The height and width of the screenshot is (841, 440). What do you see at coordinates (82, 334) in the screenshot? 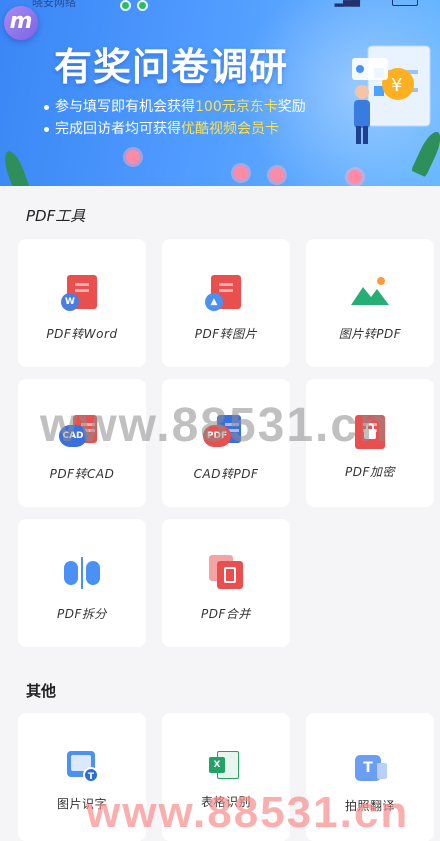
I see `tool-label: PDF转Word` at bounding box center [82, 334].